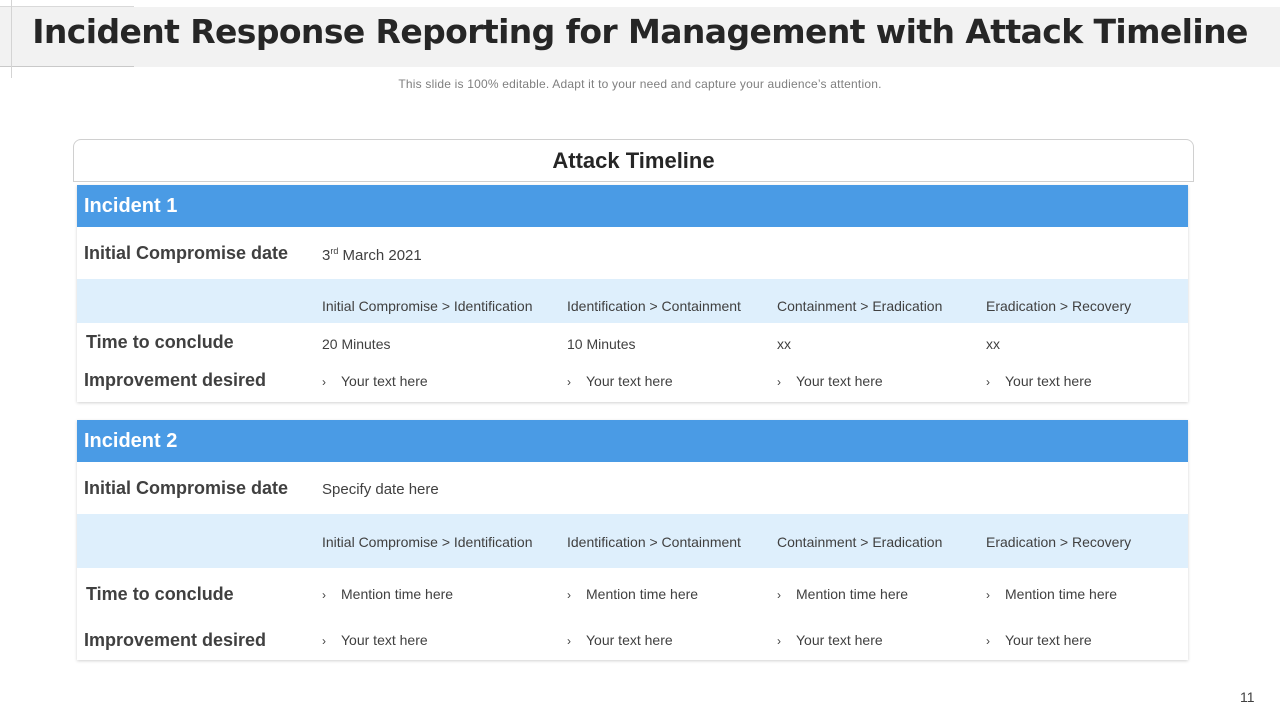 This screenshot has height=720, width=1280. What do you see at coordinates (160, 594) in the screenshot?
I see `incident-2-time-label: Time to conclude` at bounding box center [160, 594].